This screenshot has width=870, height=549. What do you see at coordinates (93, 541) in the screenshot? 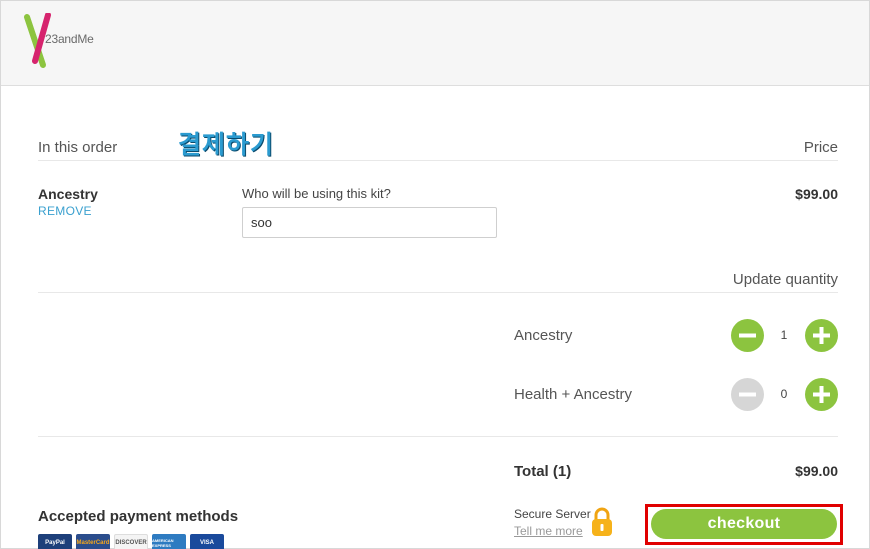
I see `mastercard-card-icon: MasterCard` at bounding box center [93, 541].